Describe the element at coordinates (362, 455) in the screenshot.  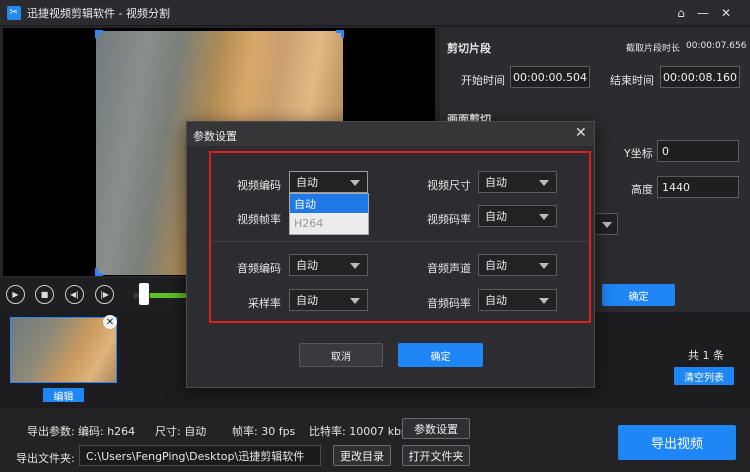
I see `change-dir-button: 更改目录` at that location.